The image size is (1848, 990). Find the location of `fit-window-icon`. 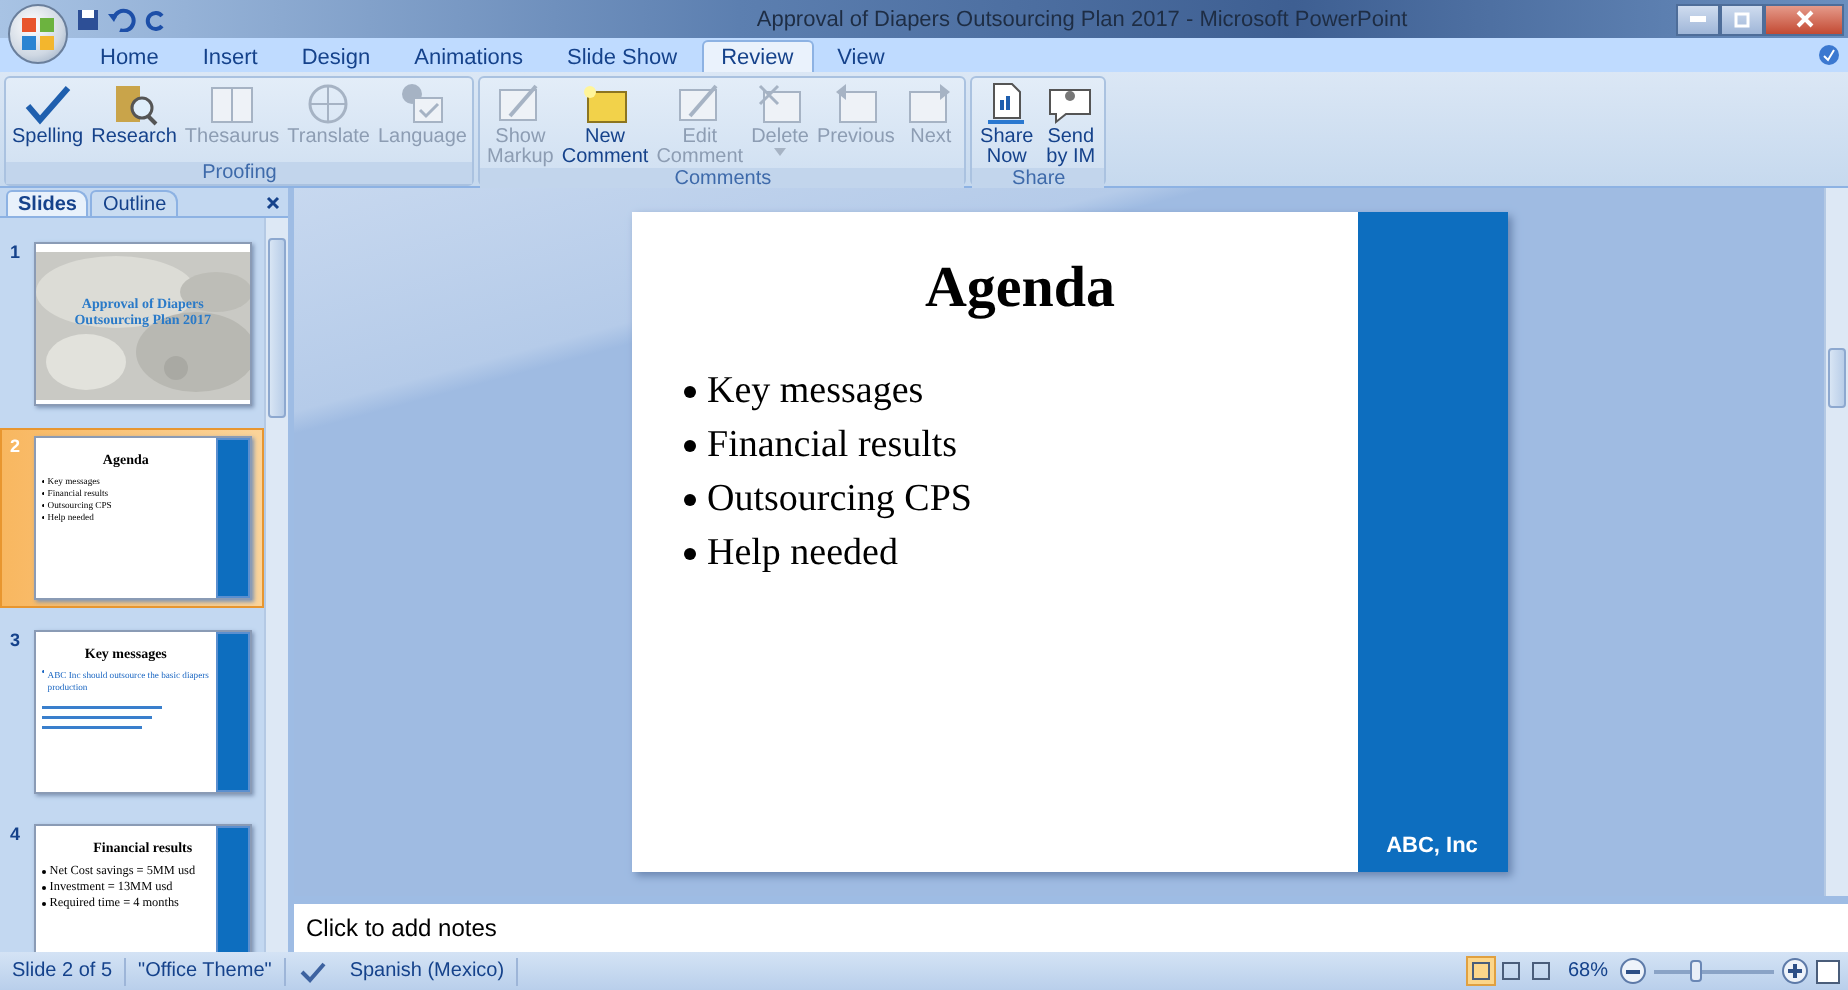

fit-window-icon is located at coordinates (1828, 971).